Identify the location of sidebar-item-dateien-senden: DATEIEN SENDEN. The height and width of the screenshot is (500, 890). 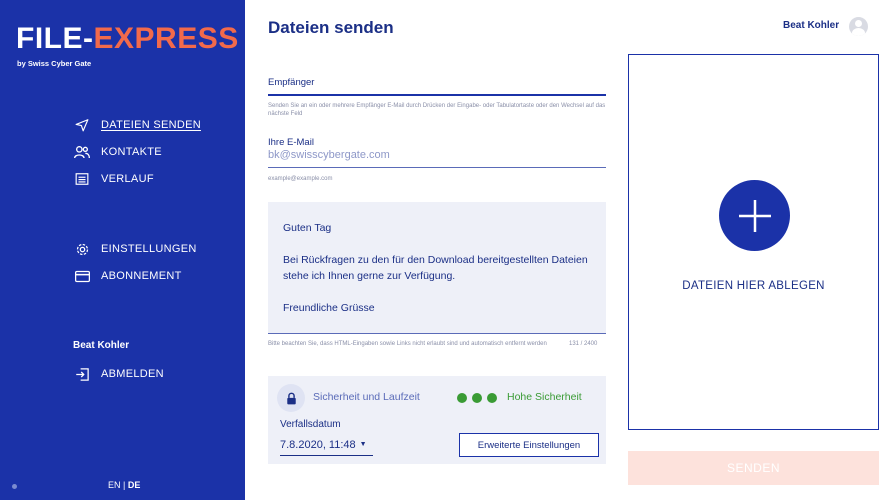
(137, 125).